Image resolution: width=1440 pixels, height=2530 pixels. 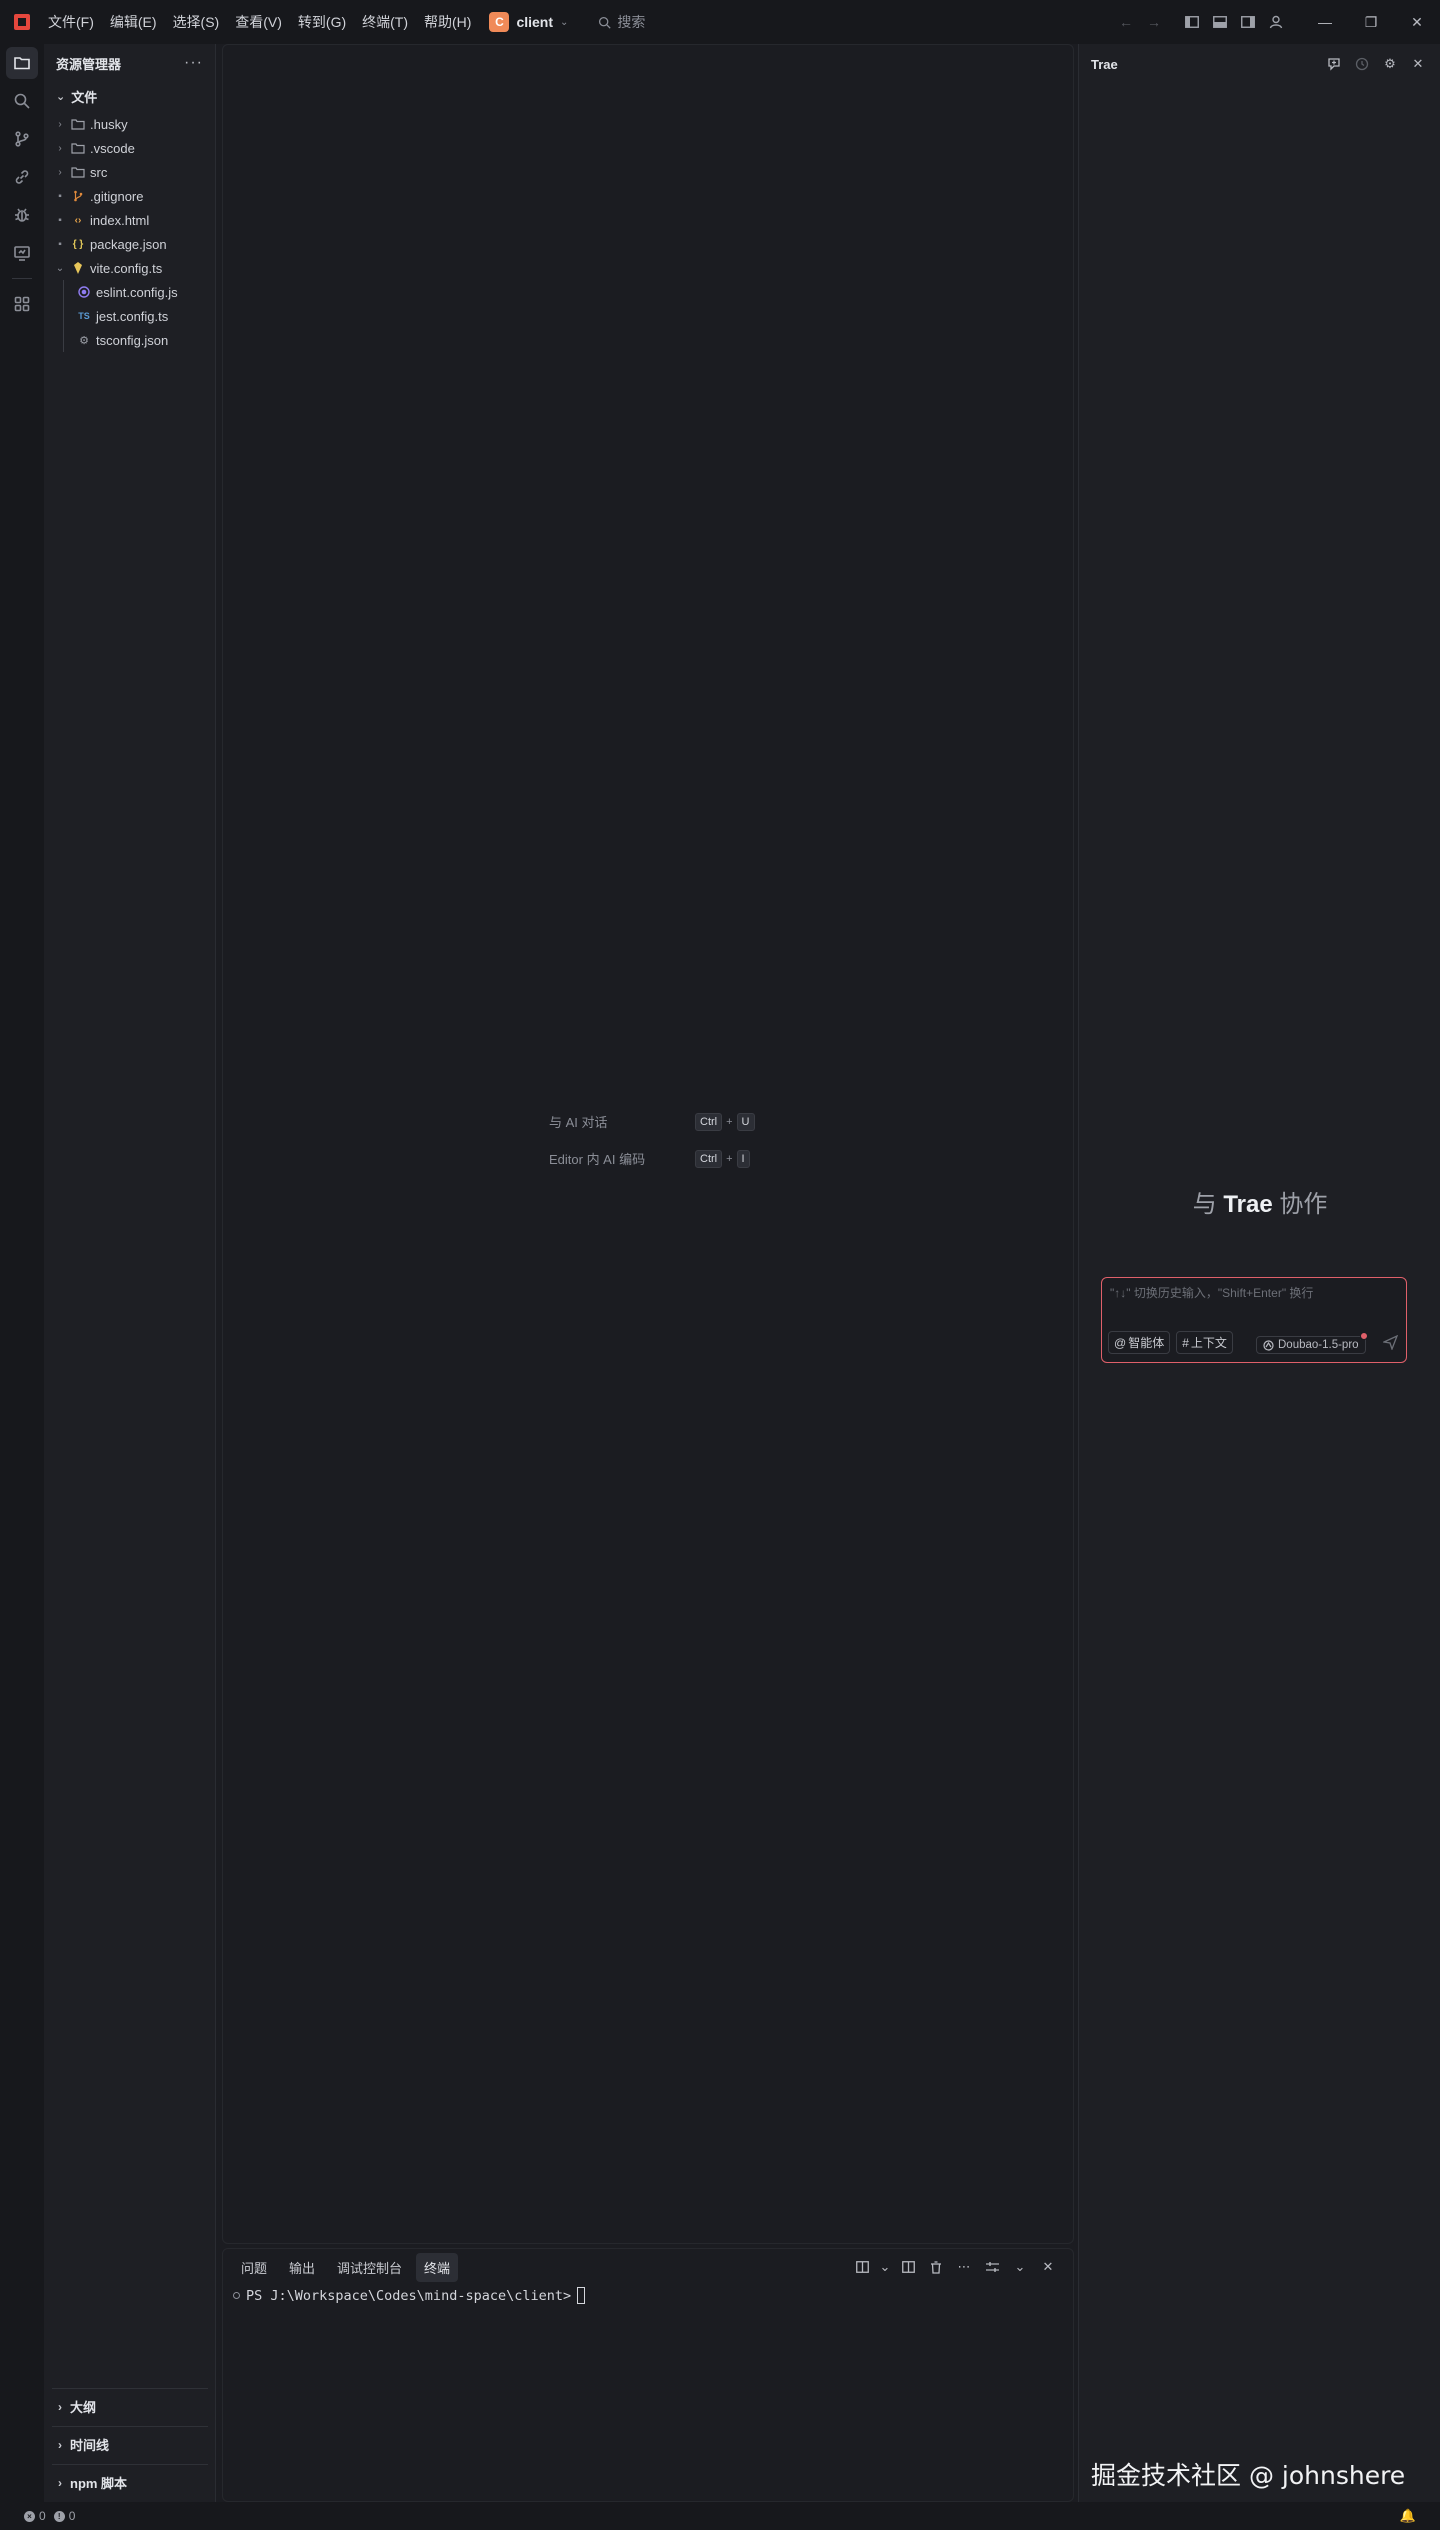 I want to click on chat-tools: @ 智能体 # 上下文, so click(x=1170, y=1342).